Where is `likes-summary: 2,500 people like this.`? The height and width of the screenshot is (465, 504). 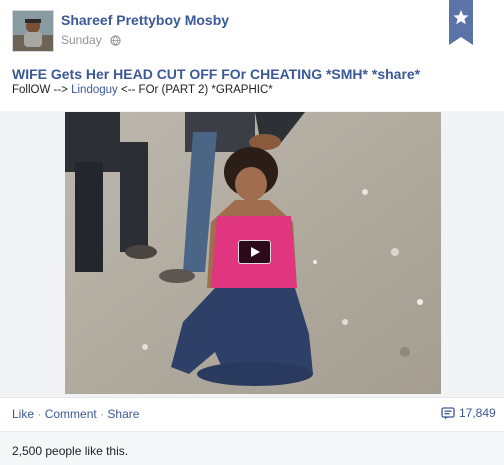
likes-summary: 2,500 people like this. is located at coordinates (70, 451).